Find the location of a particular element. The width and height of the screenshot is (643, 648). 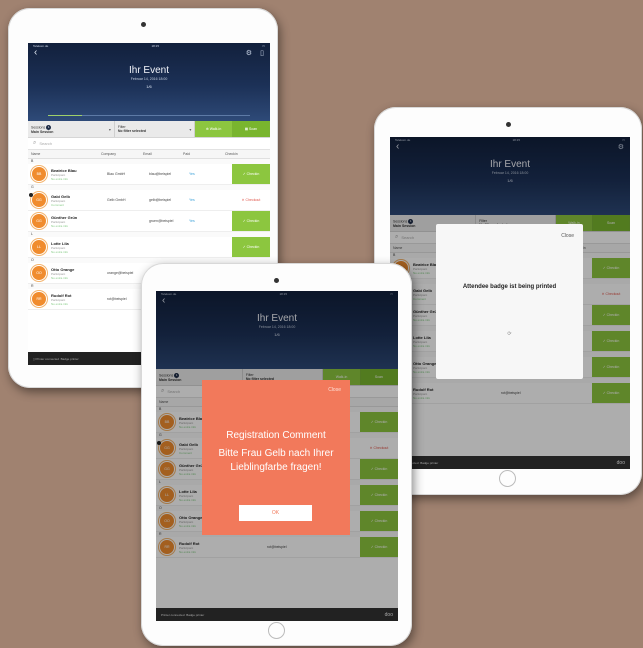

event-date: Februar 14, 2016 18:00 is located at coordinates (149, 79).